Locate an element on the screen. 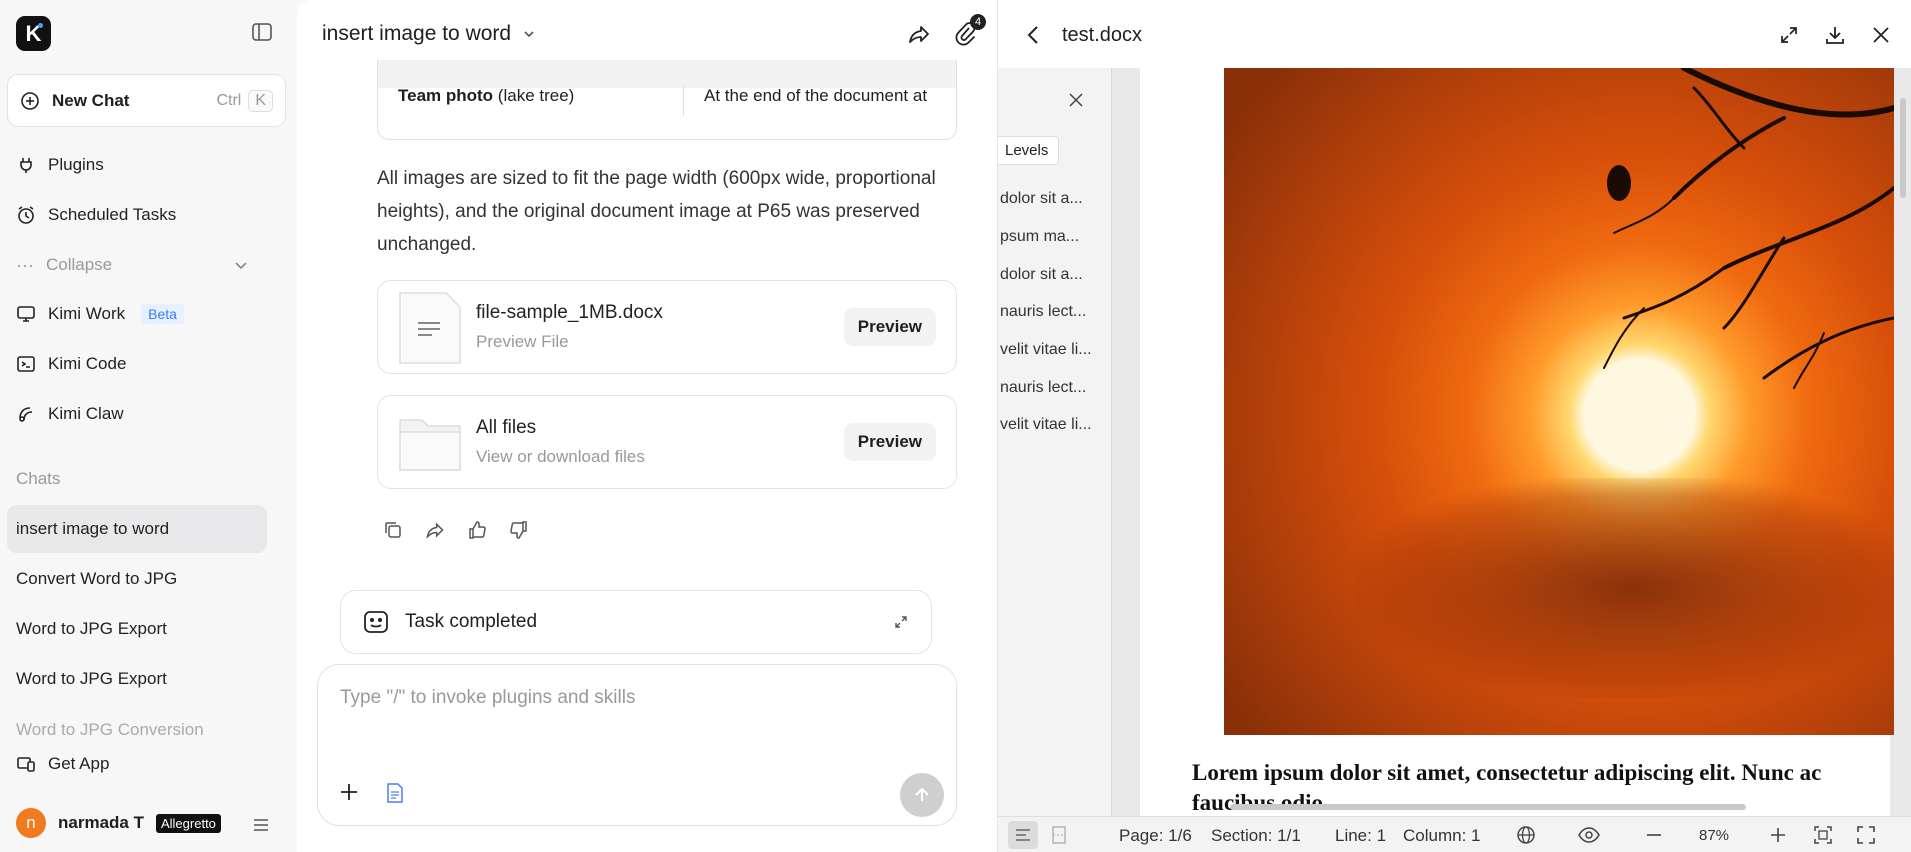 This screenshot has height=852, width=1911. horizontal-scrollbar is located at coordinates (1488, 807).